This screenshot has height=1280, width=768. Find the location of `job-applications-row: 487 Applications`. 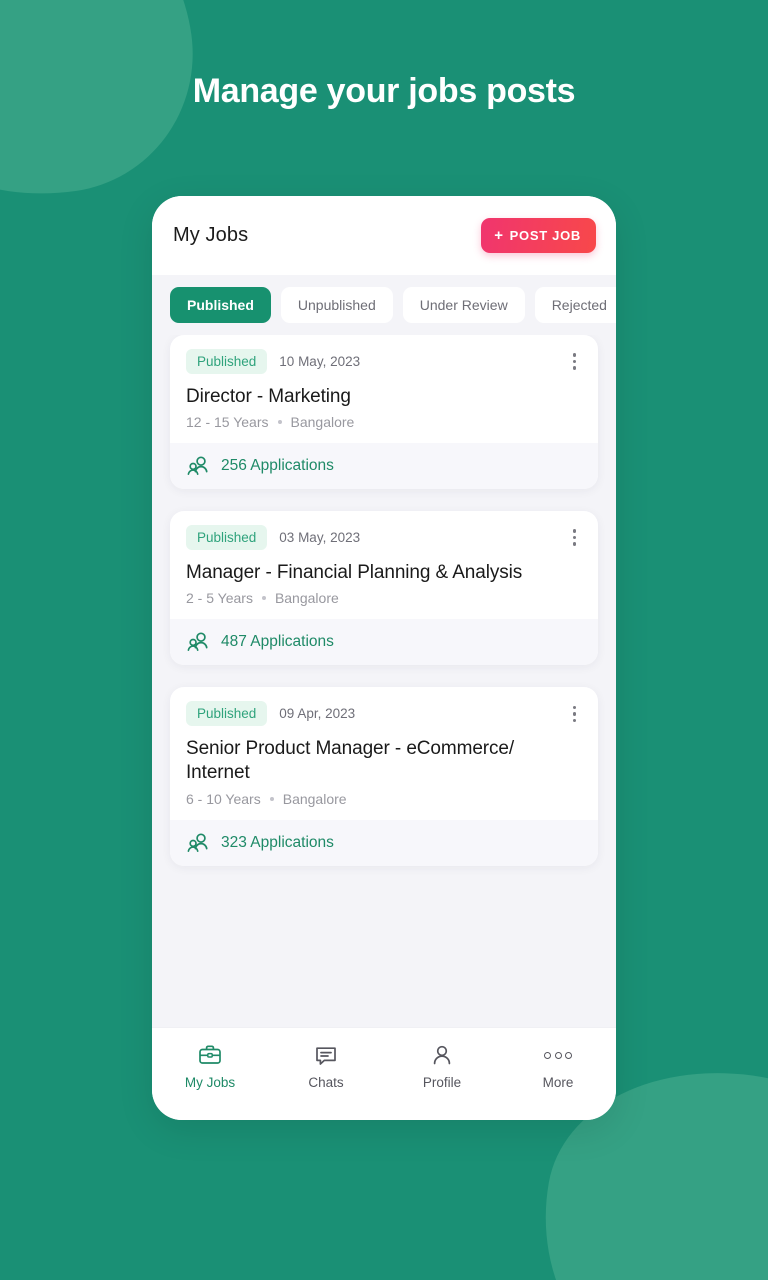

job-applications-row: 487 Applications is located at coordinates (384, 642).